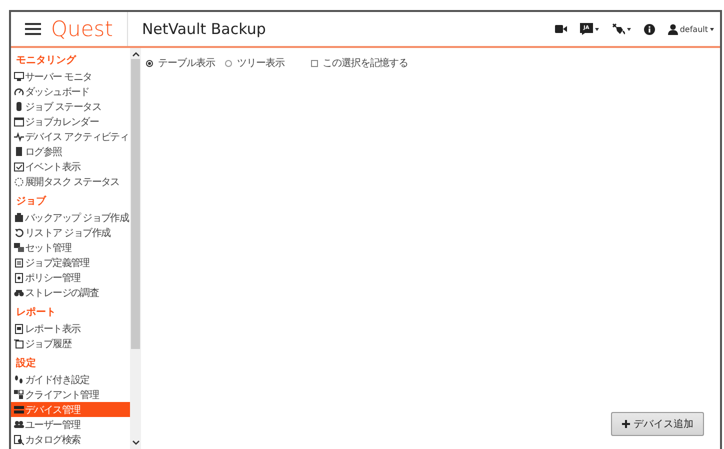 The height and width of the screenshot is (449, 724). What do you see at coordinates (70, 76) in the screenshot?
I see `sidebar-item: サーバー モニタ` at bounding box center [70, 76].